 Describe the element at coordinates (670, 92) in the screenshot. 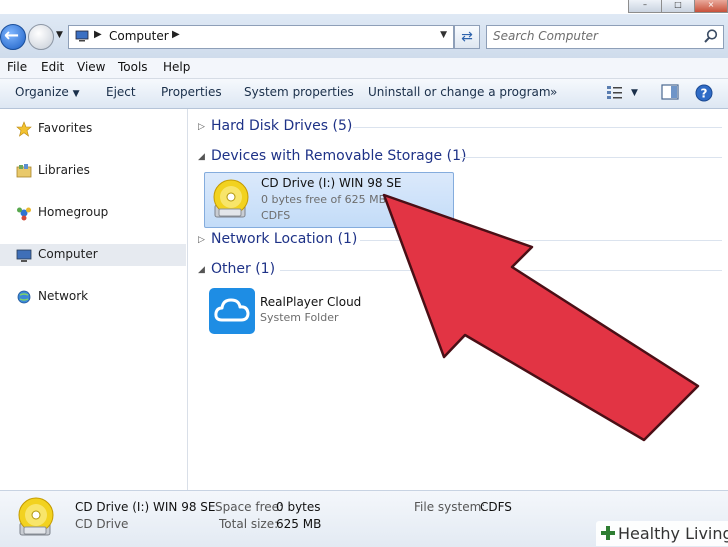

I see `preview-pane-icon` at that location.